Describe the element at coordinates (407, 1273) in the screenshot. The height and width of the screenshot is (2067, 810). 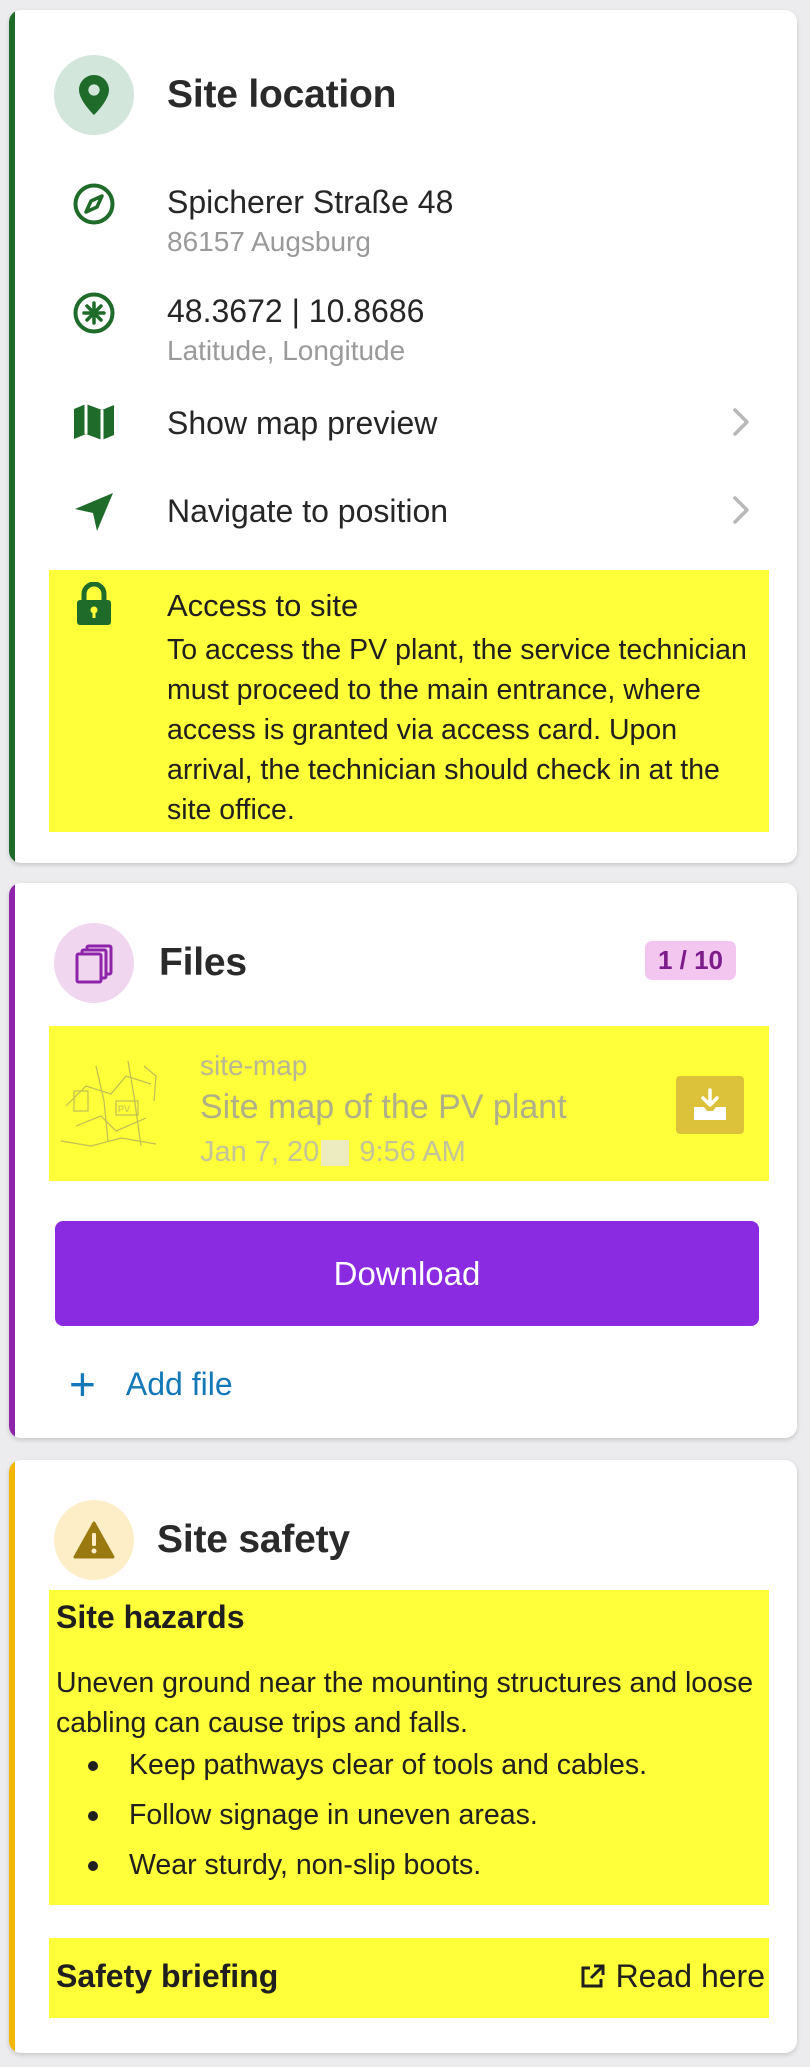
I see `download-button: Download` at that location.